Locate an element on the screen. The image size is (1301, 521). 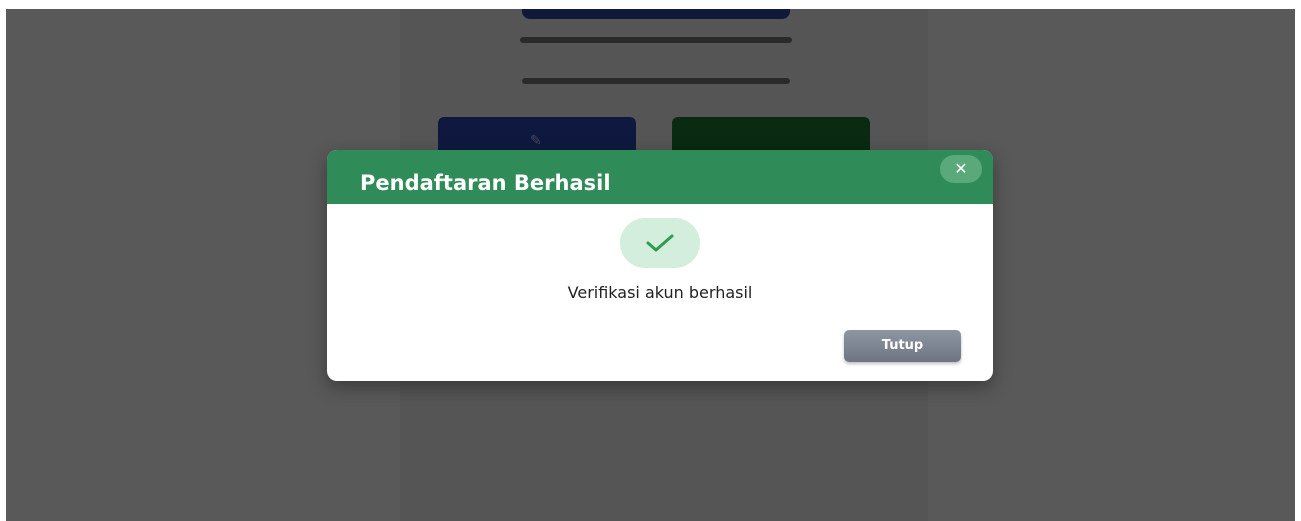
success-badge is located at coordinates (660, 243).